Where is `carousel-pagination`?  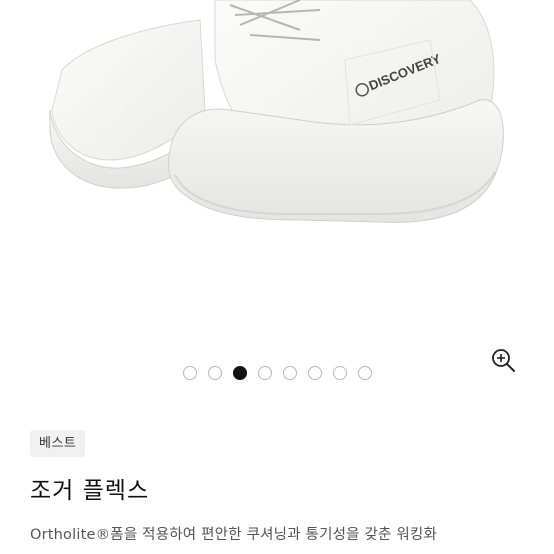 carousel-pagination is located at coordinates (277, 374).